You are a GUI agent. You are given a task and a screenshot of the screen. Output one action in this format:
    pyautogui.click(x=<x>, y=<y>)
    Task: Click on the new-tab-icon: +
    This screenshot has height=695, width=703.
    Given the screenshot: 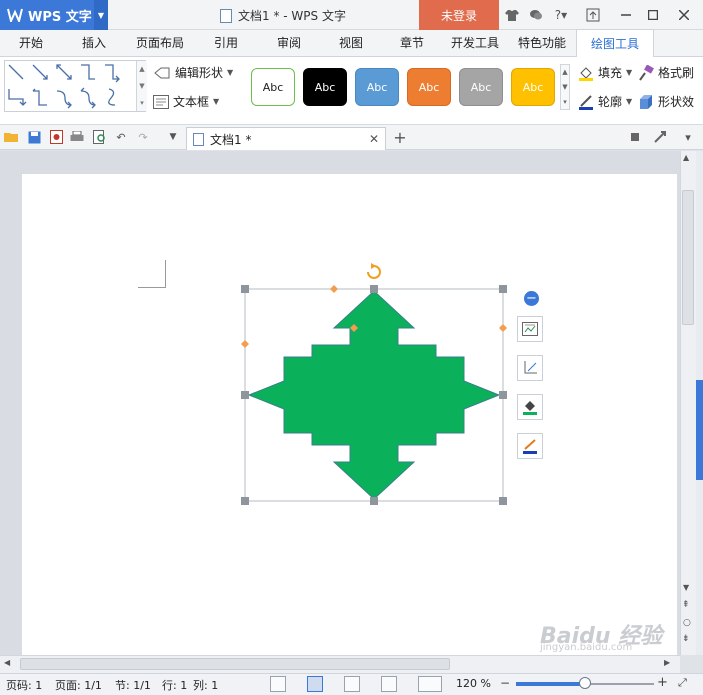 What is the action you would take?
    pyautogui.click(x=400, y=137)
    